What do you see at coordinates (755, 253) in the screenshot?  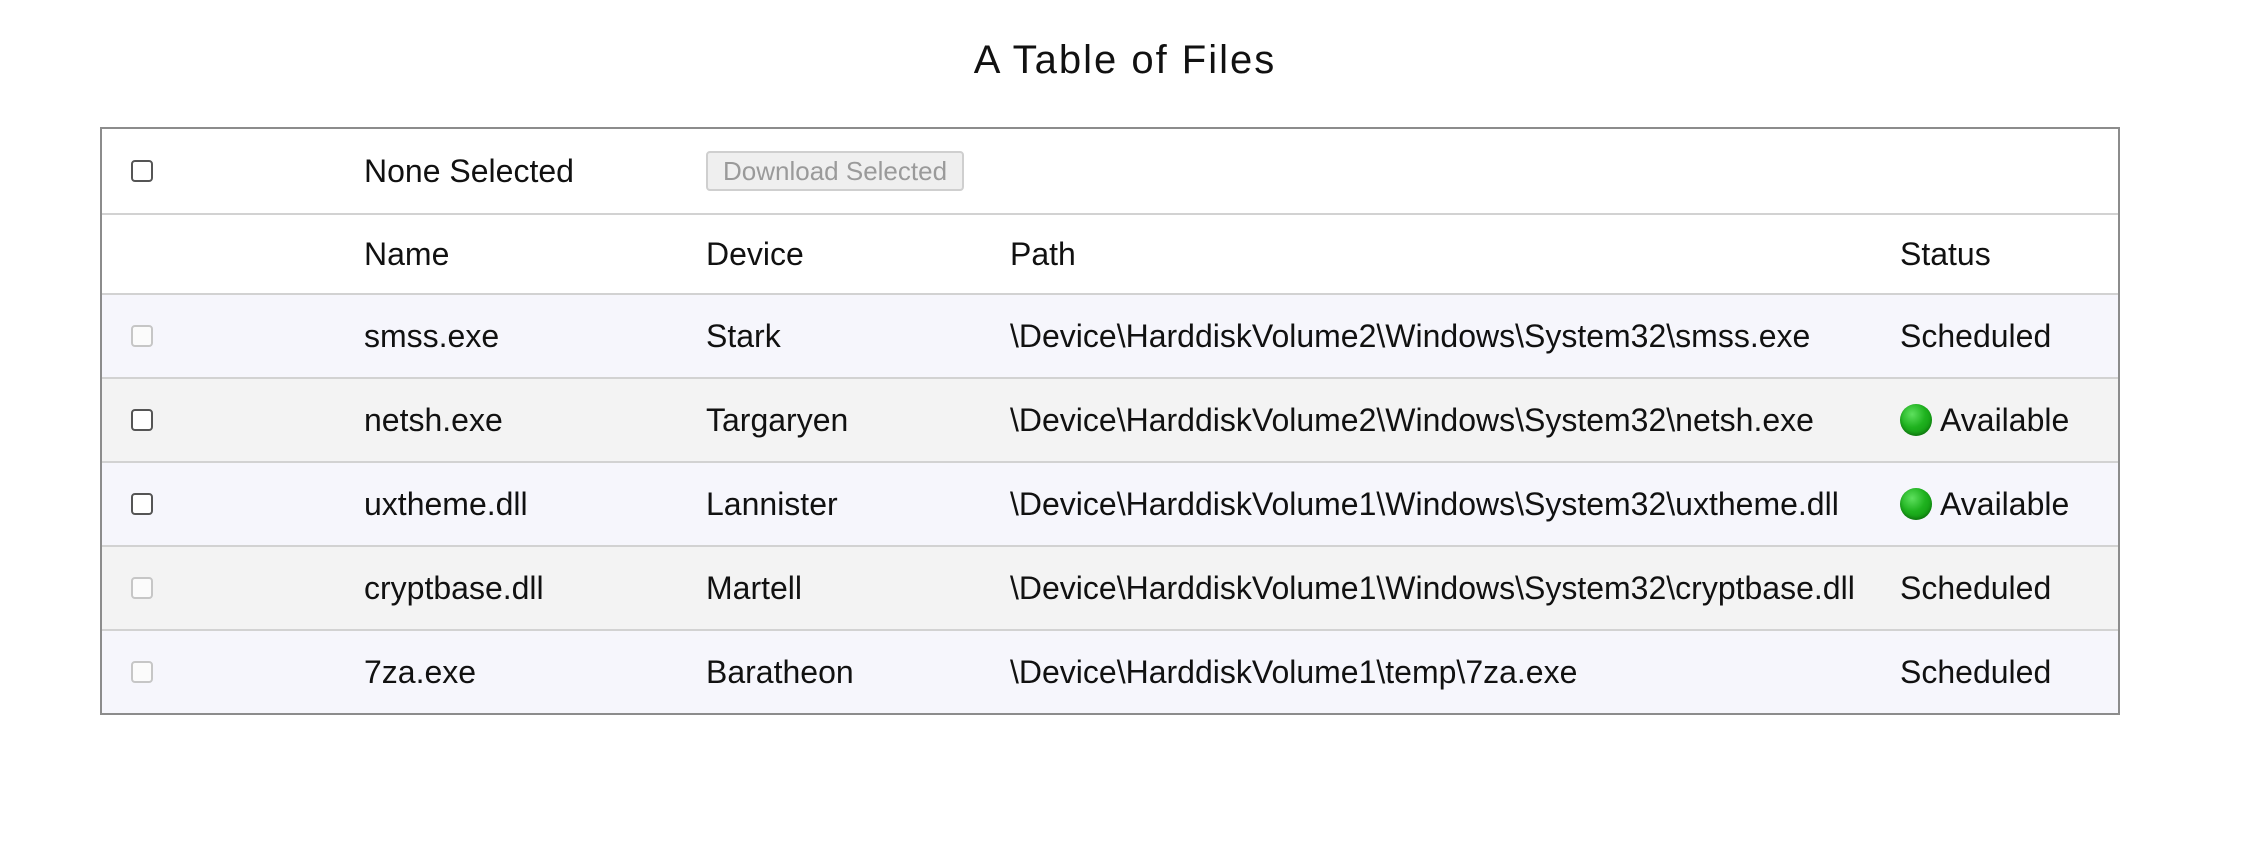 I see `column-header-device: Device` at bounding box center [755, 253].